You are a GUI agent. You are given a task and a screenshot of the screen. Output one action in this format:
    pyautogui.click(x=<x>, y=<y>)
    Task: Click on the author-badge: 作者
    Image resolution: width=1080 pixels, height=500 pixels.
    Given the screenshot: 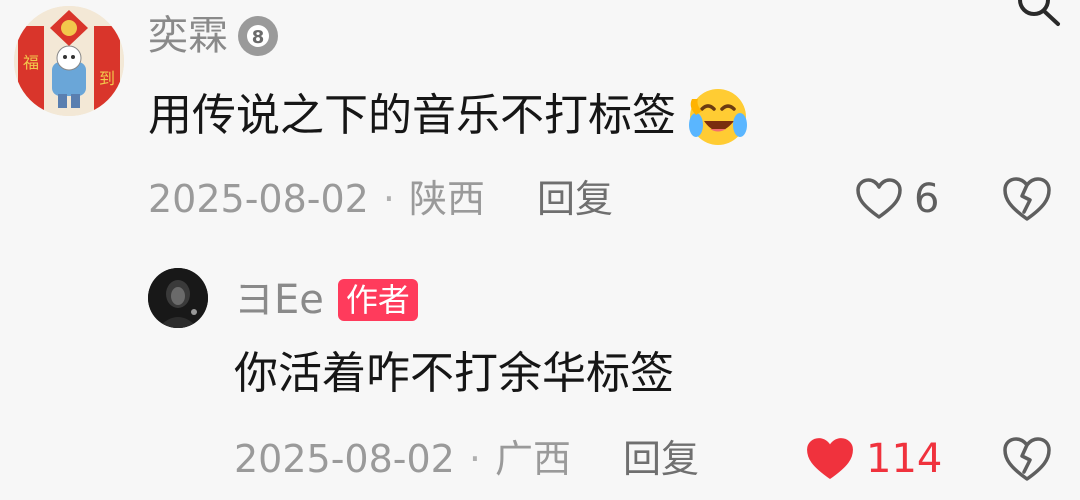 What is the action you would take?
    pyautogui.click(x=377, y=300)
    